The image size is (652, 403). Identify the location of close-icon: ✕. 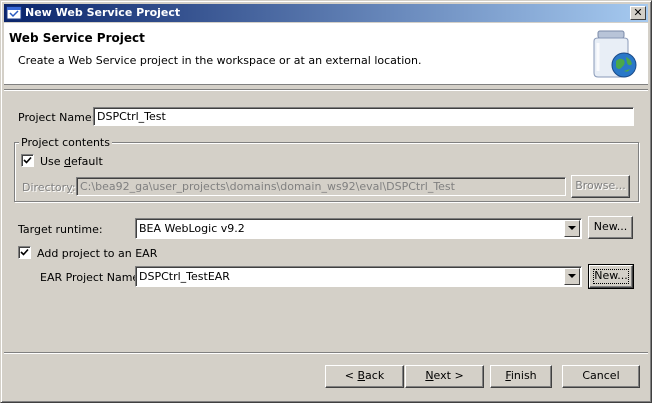
(638, 12).